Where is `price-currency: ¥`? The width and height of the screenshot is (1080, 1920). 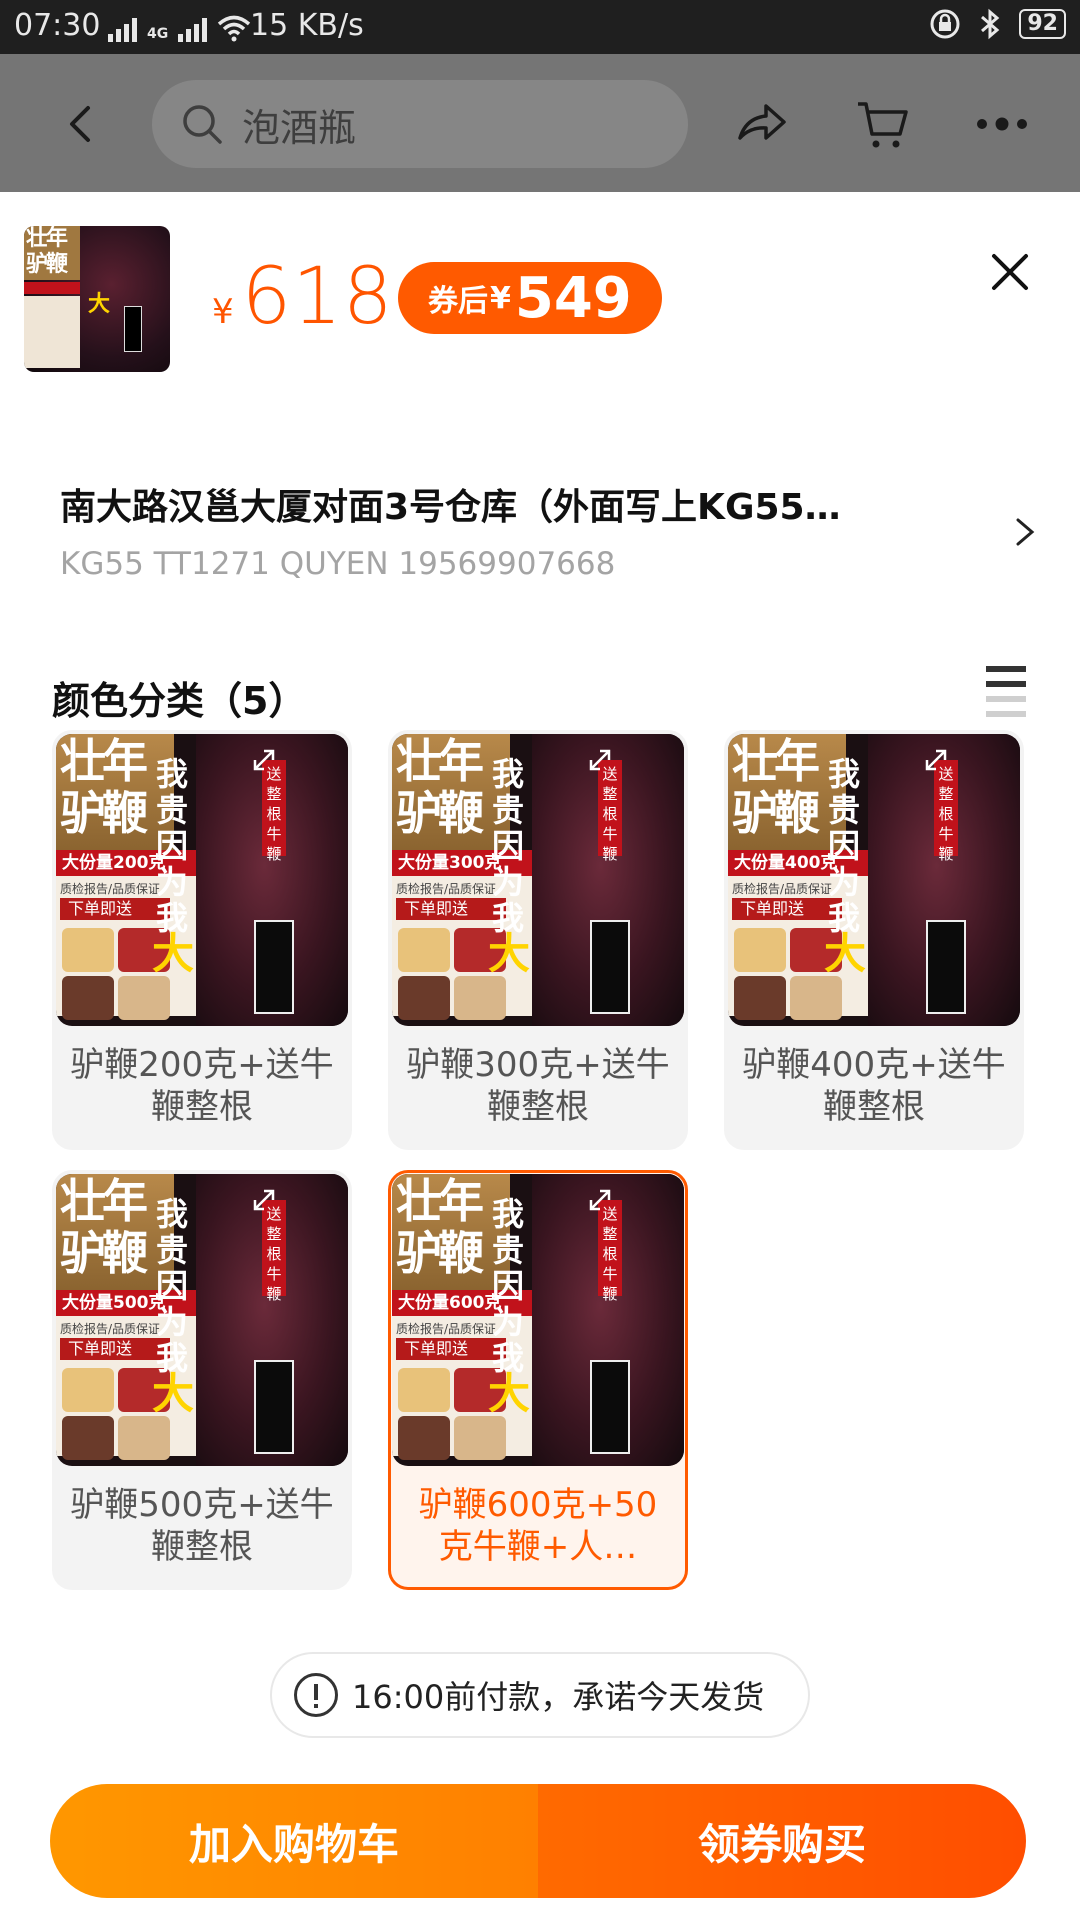 price-currency: ¥ is located at coordinates (223, 312).